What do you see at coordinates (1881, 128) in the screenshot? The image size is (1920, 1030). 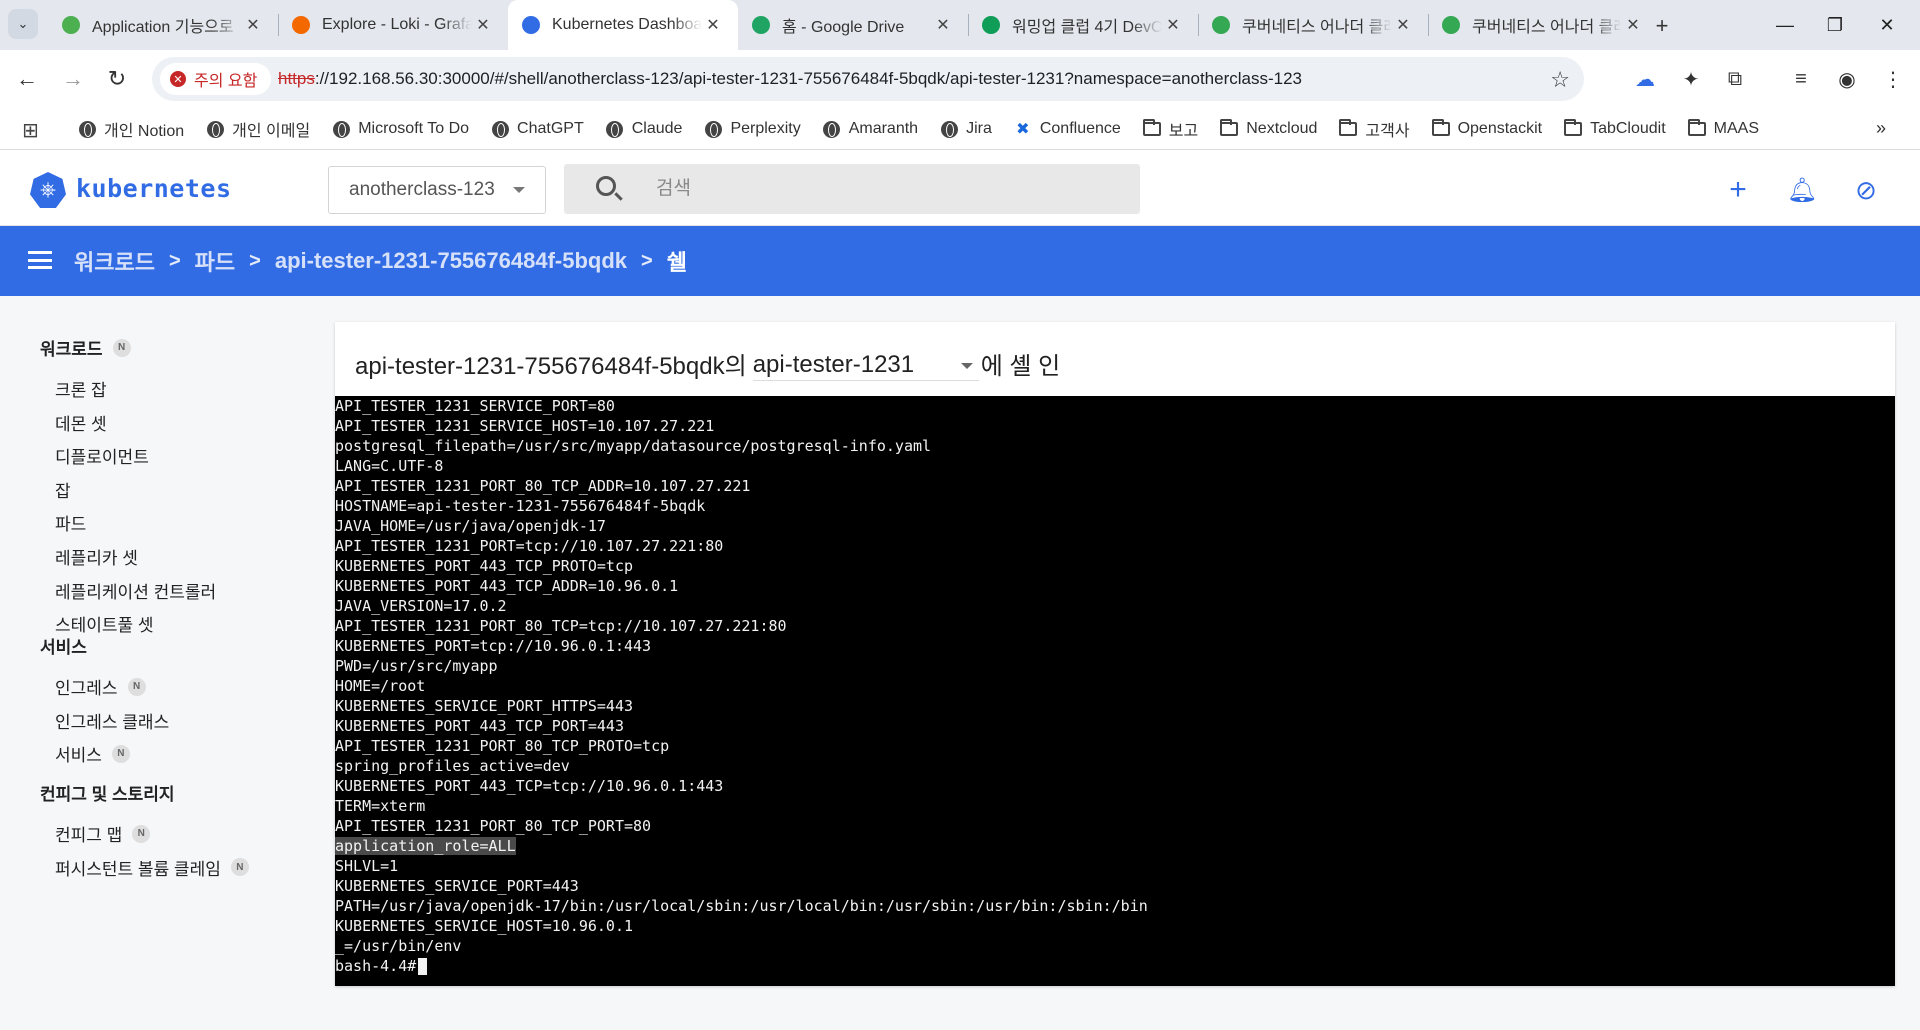 I see `more-bookmarks-icon: »` at bounding box center [1881, 128].